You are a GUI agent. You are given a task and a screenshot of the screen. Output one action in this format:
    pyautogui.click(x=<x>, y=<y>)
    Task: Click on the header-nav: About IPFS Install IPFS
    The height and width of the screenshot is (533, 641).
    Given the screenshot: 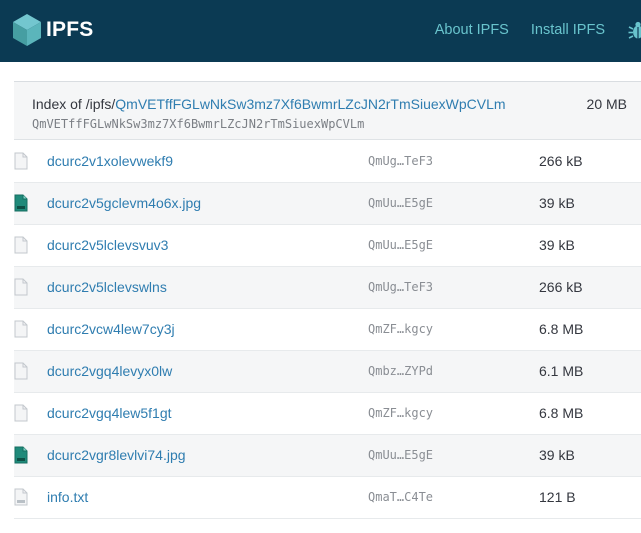 What is the action you would take?
    pyautogui.click(x=538, y=30)
    